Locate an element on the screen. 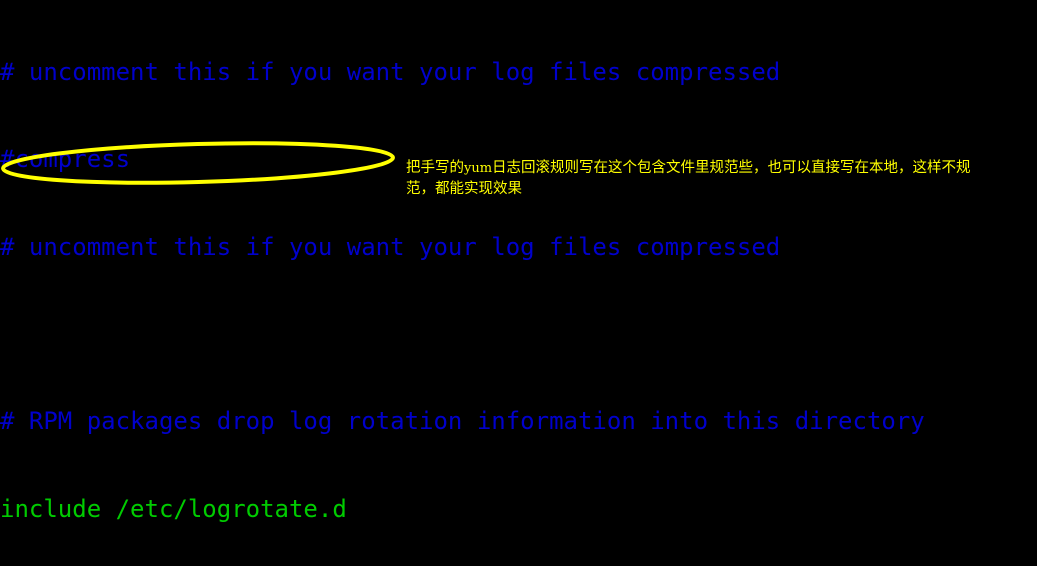 The image size is (1037, 566). annotation-line2: 范，都能实现效果 is located at coordinates (464, 189).